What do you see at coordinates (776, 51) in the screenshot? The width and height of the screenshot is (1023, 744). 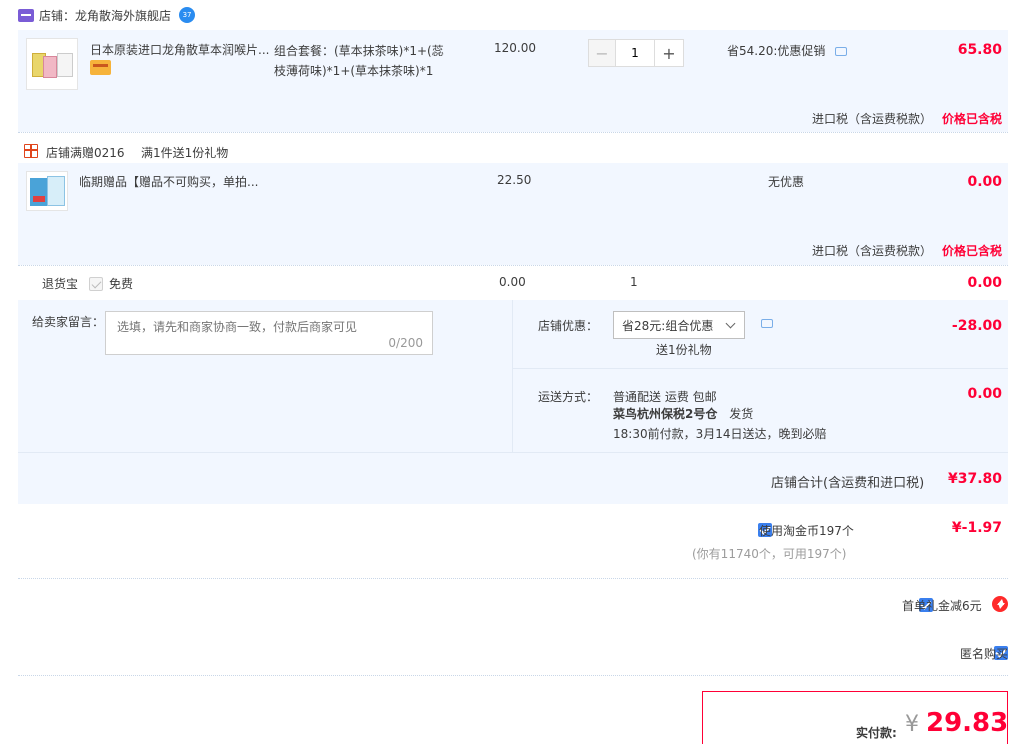 I see `promo-text: 省54.20:优惠促销` at bounding box center [776, 51].